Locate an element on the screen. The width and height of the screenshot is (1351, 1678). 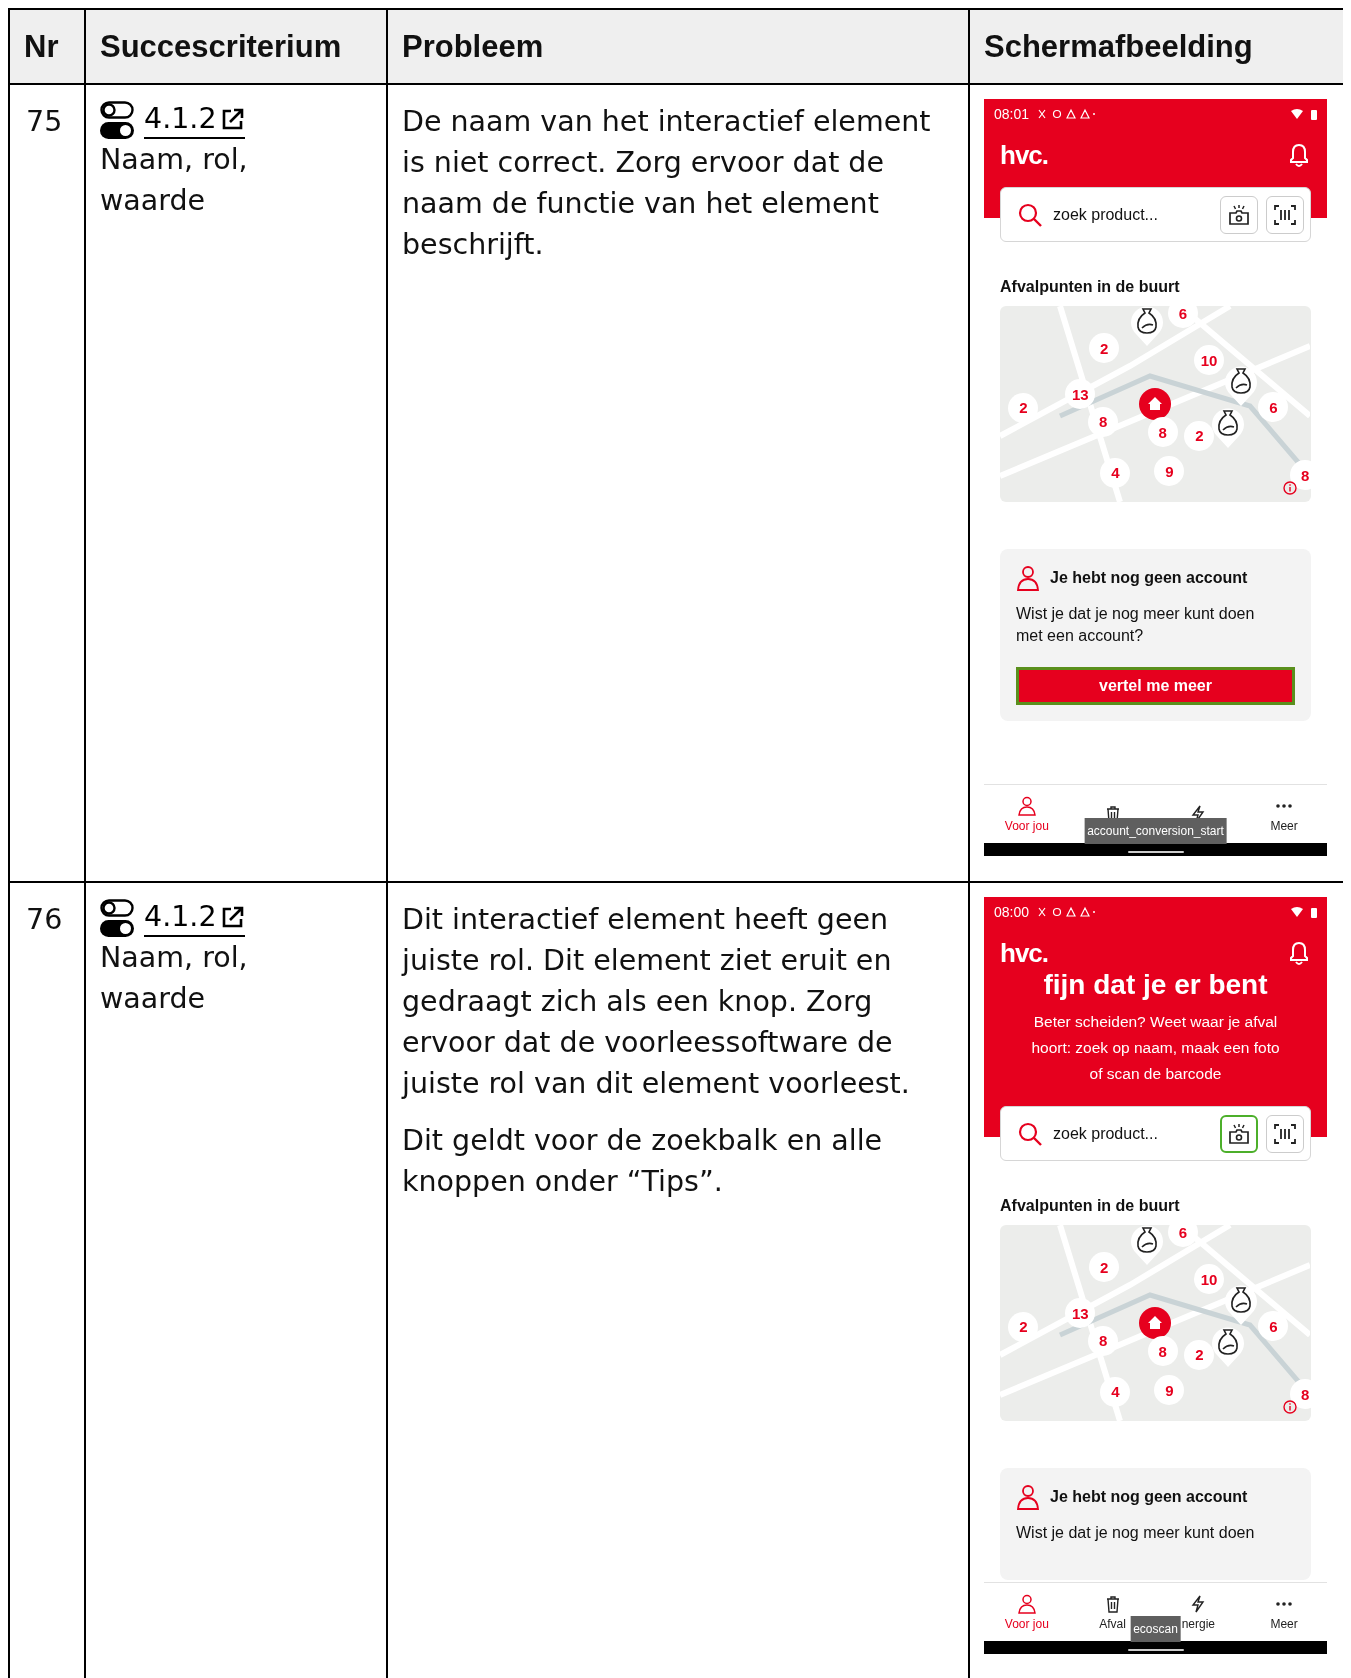
row-number: 75 is located at coordinates (44, 121).